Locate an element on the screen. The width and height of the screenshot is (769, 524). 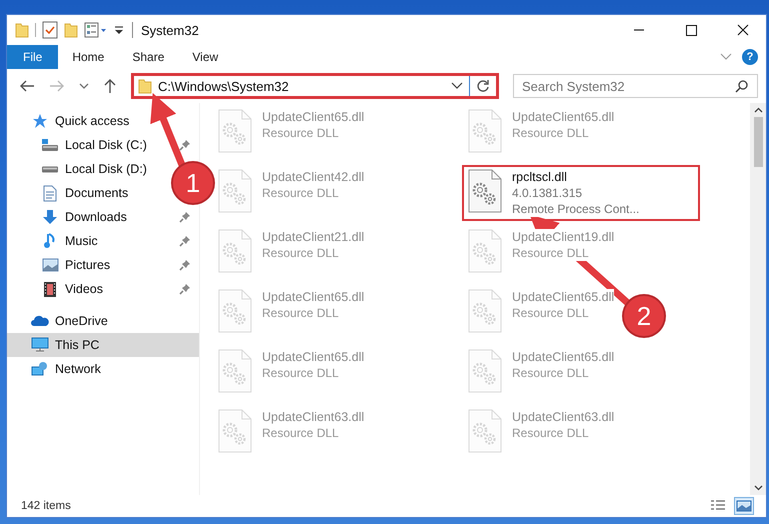
nav-item: OneDrive is located at coordinates (103, 321).